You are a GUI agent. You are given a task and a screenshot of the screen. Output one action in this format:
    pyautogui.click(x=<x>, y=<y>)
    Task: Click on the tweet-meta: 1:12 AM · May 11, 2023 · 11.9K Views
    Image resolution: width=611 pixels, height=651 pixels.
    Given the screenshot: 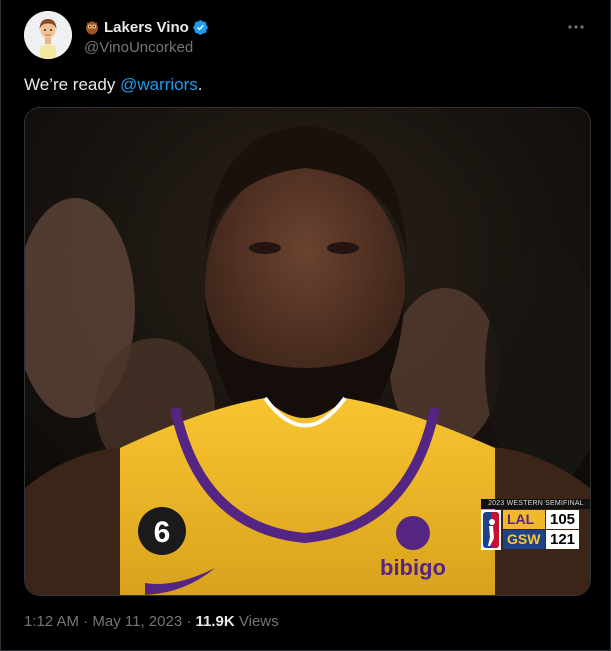 What is the action you would take?
    pyautogui.click(x=151, y=621)
    